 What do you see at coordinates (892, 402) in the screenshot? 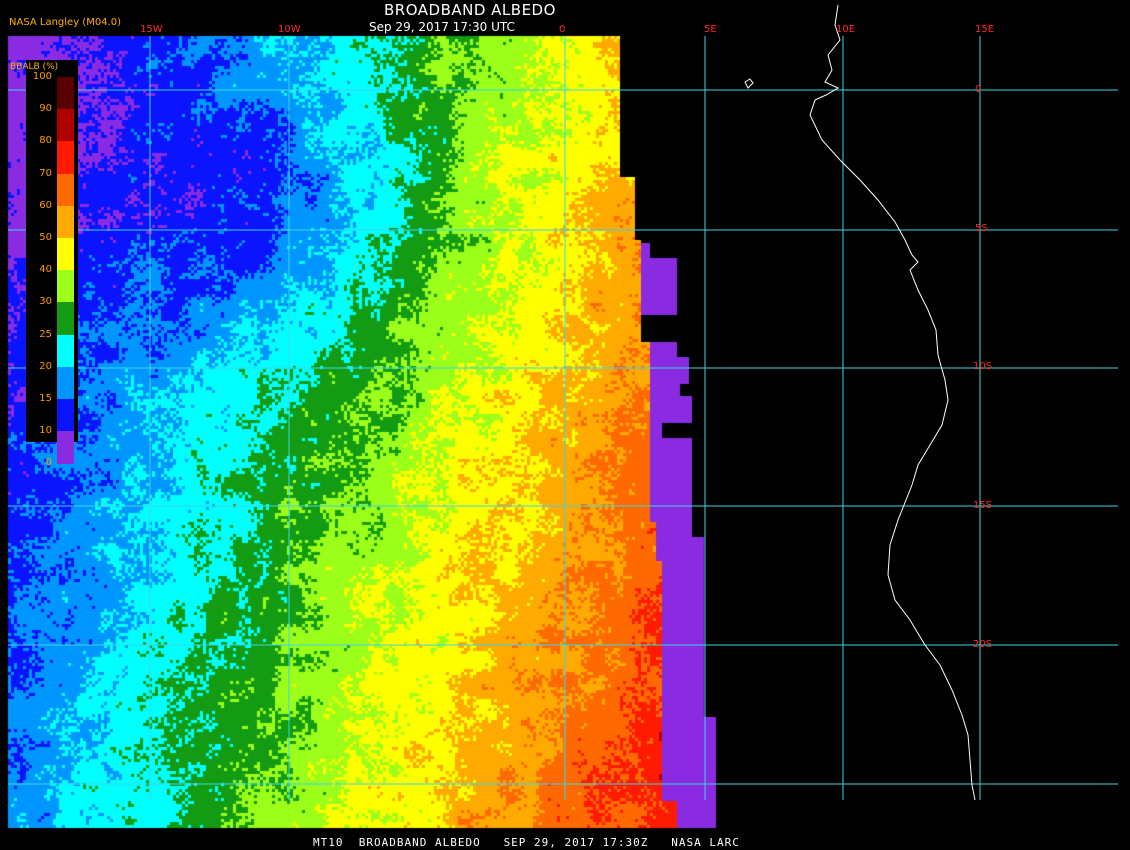
I see `coastline` at bounding box center [892, 402].